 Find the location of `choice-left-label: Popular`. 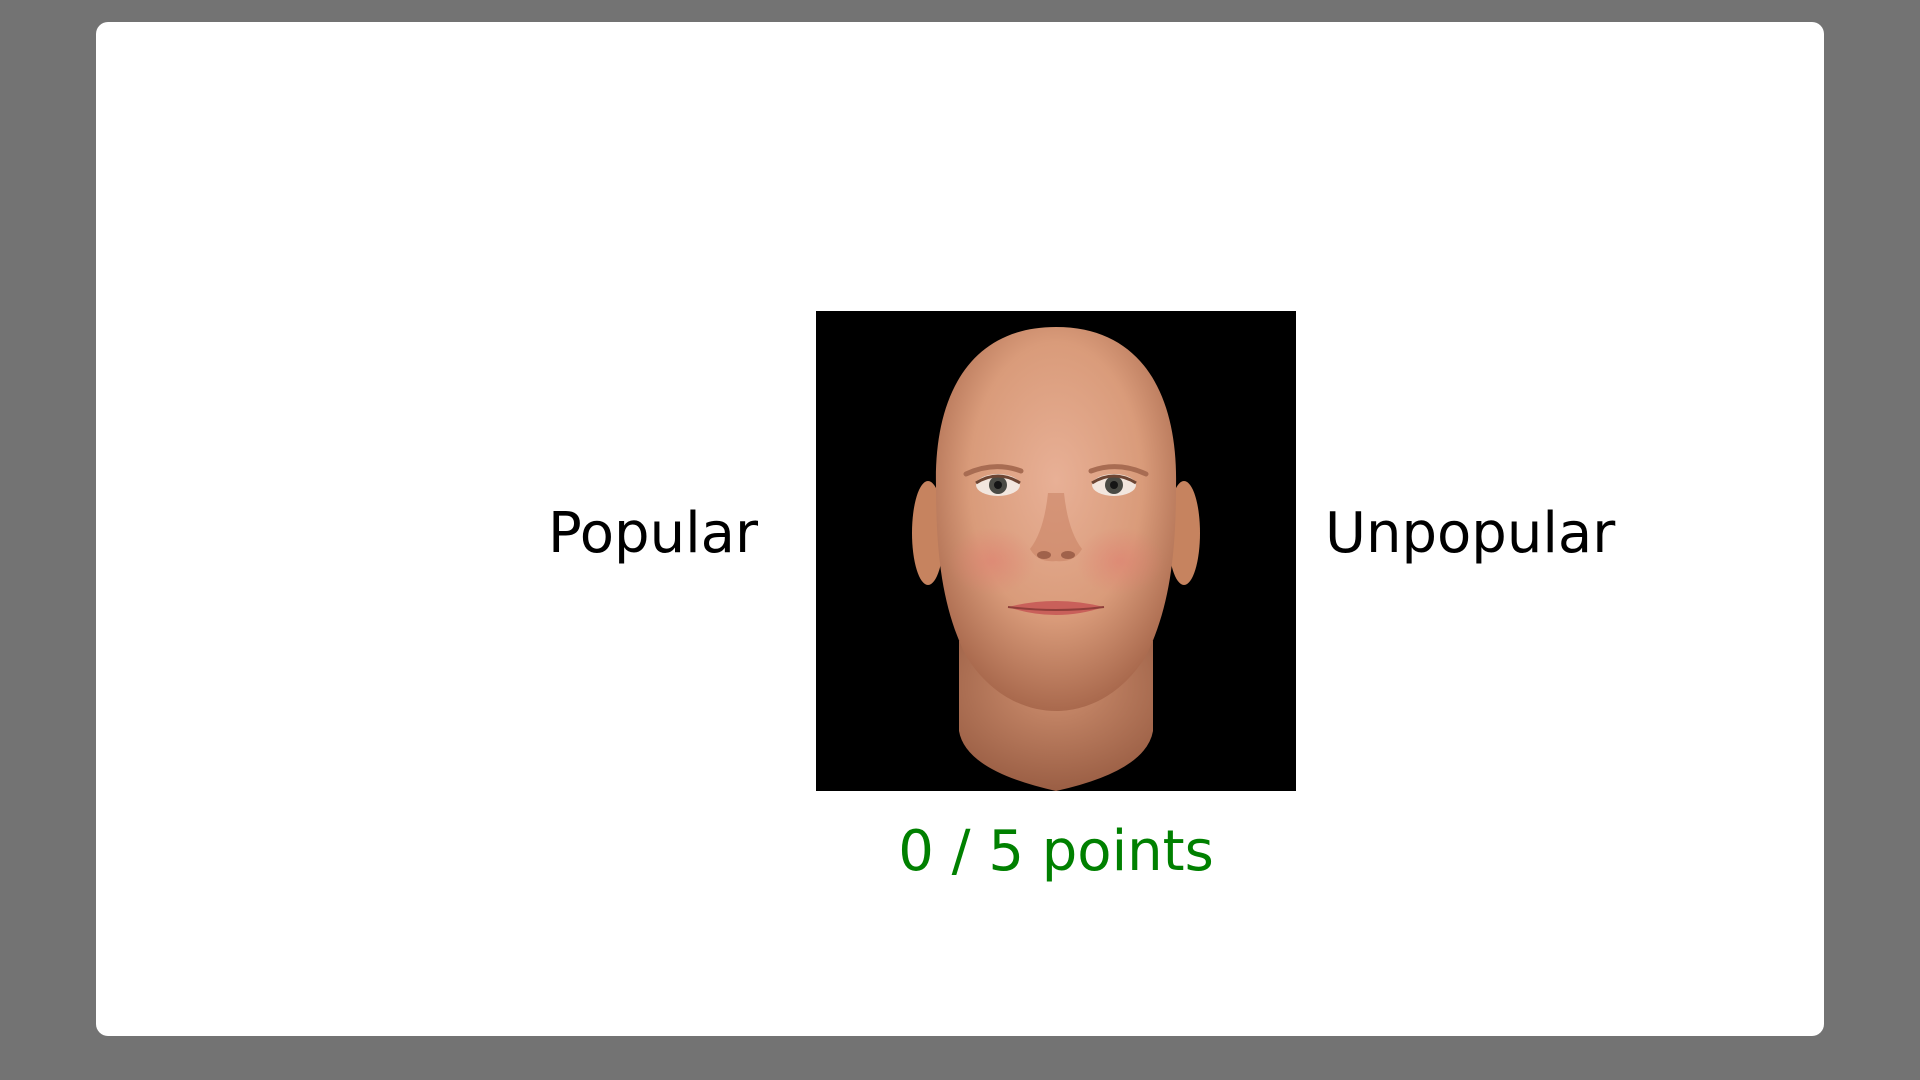

choice-left-label: Popular is located at coordinates (653, 533).